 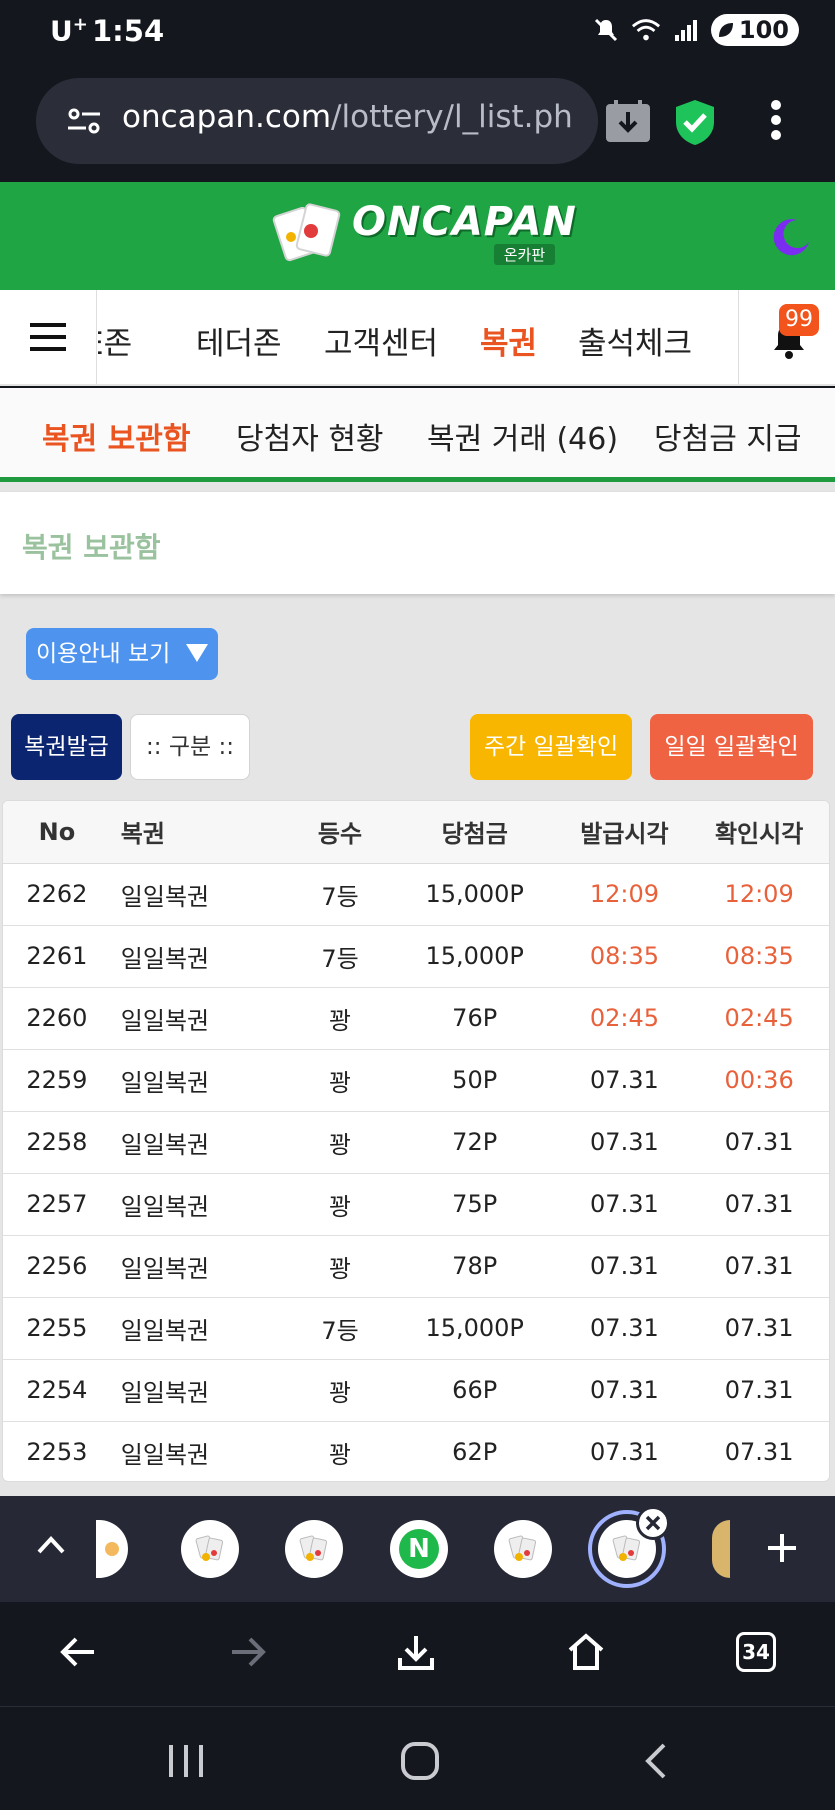 What do you see at coordinates (416, 1328) in the screenshot?
I see `table-row: 2255 일일복권 7등 15,000P 07.31 07.31` at bounding box center [416, 1328].